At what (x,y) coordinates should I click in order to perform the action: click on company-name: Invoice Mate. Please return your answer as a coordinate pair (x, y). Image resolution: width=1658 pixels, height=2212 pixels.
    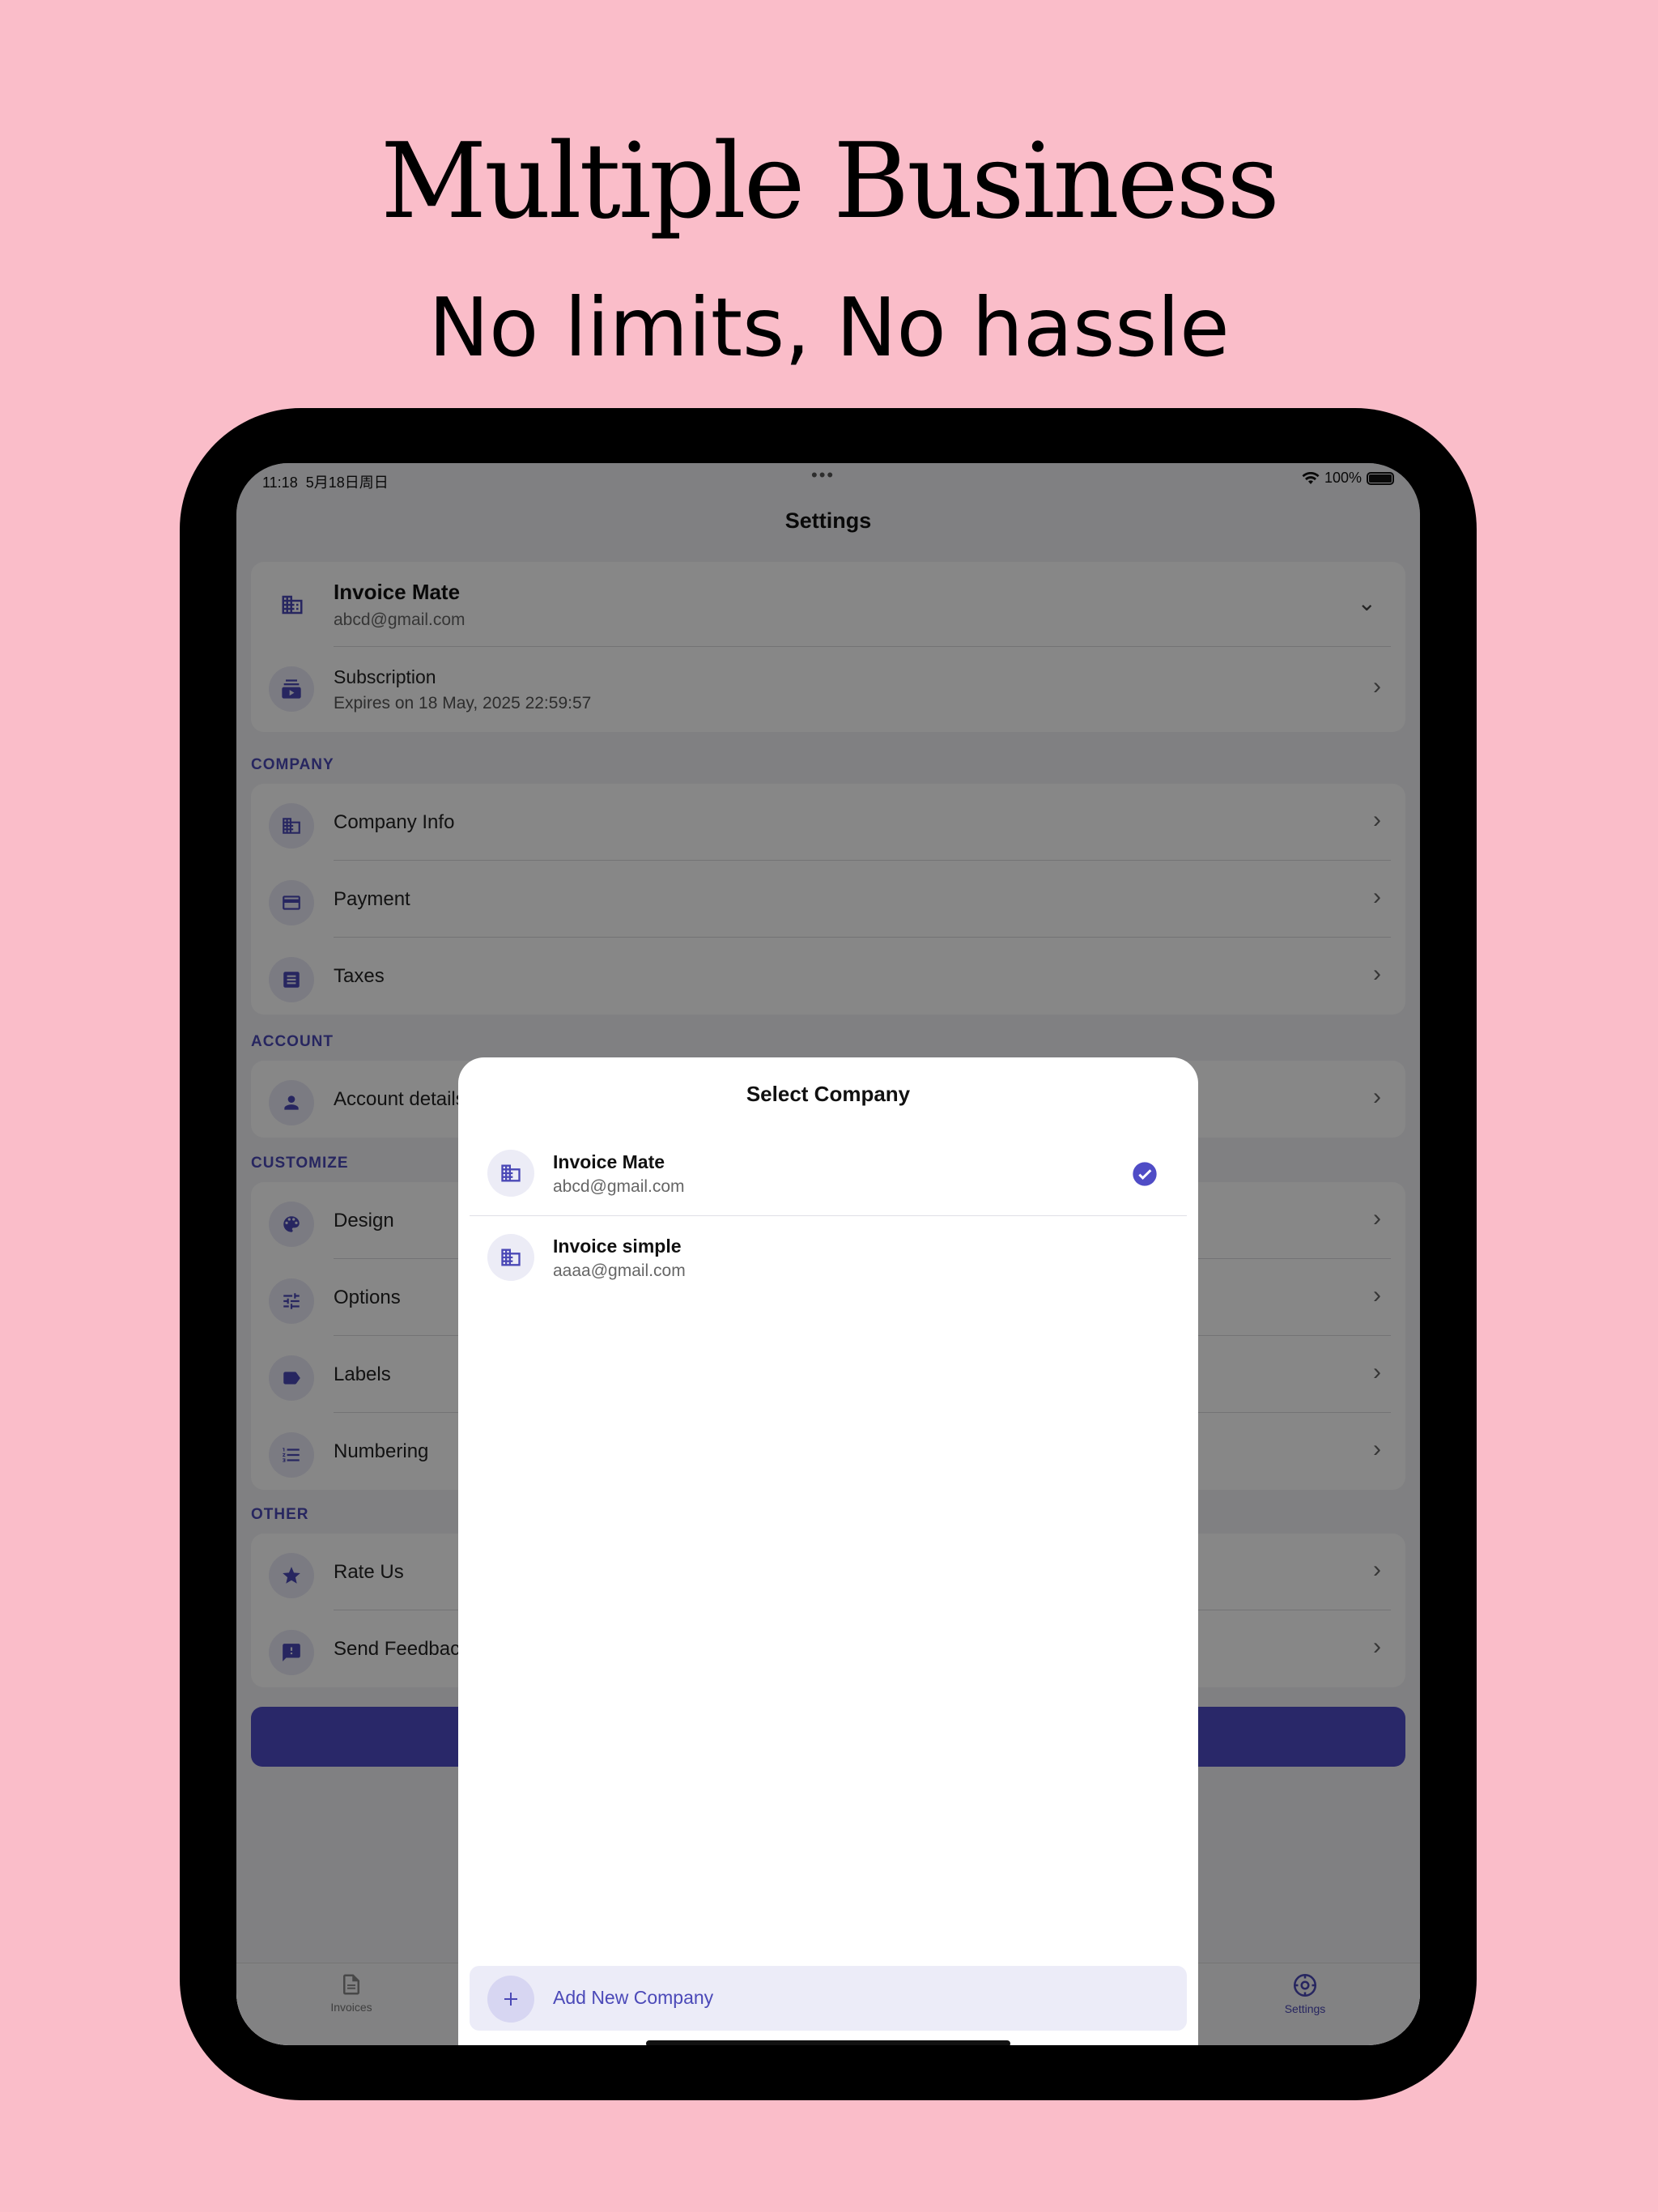
    Looking at the image, I should click on (609, 1162).